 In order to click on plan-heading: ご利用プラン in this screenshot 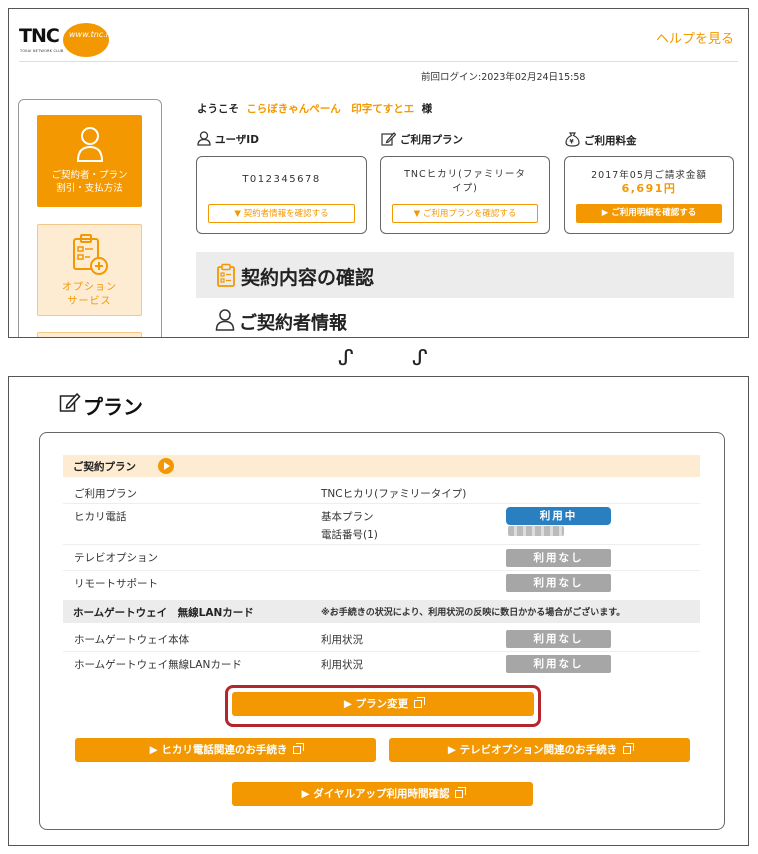, I will do `click(422, 139)`.